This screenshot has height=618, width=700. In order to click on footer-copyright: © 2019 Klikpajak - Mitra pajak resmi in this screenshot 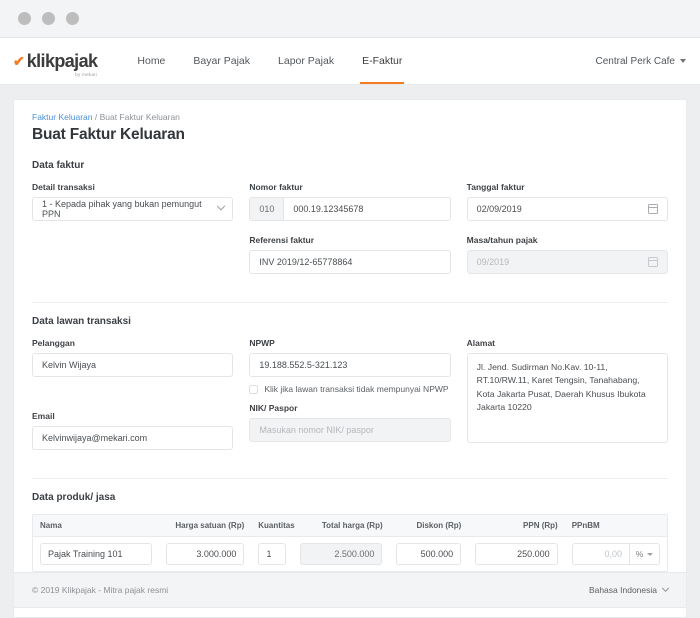, I will do `click(100, 590)`.